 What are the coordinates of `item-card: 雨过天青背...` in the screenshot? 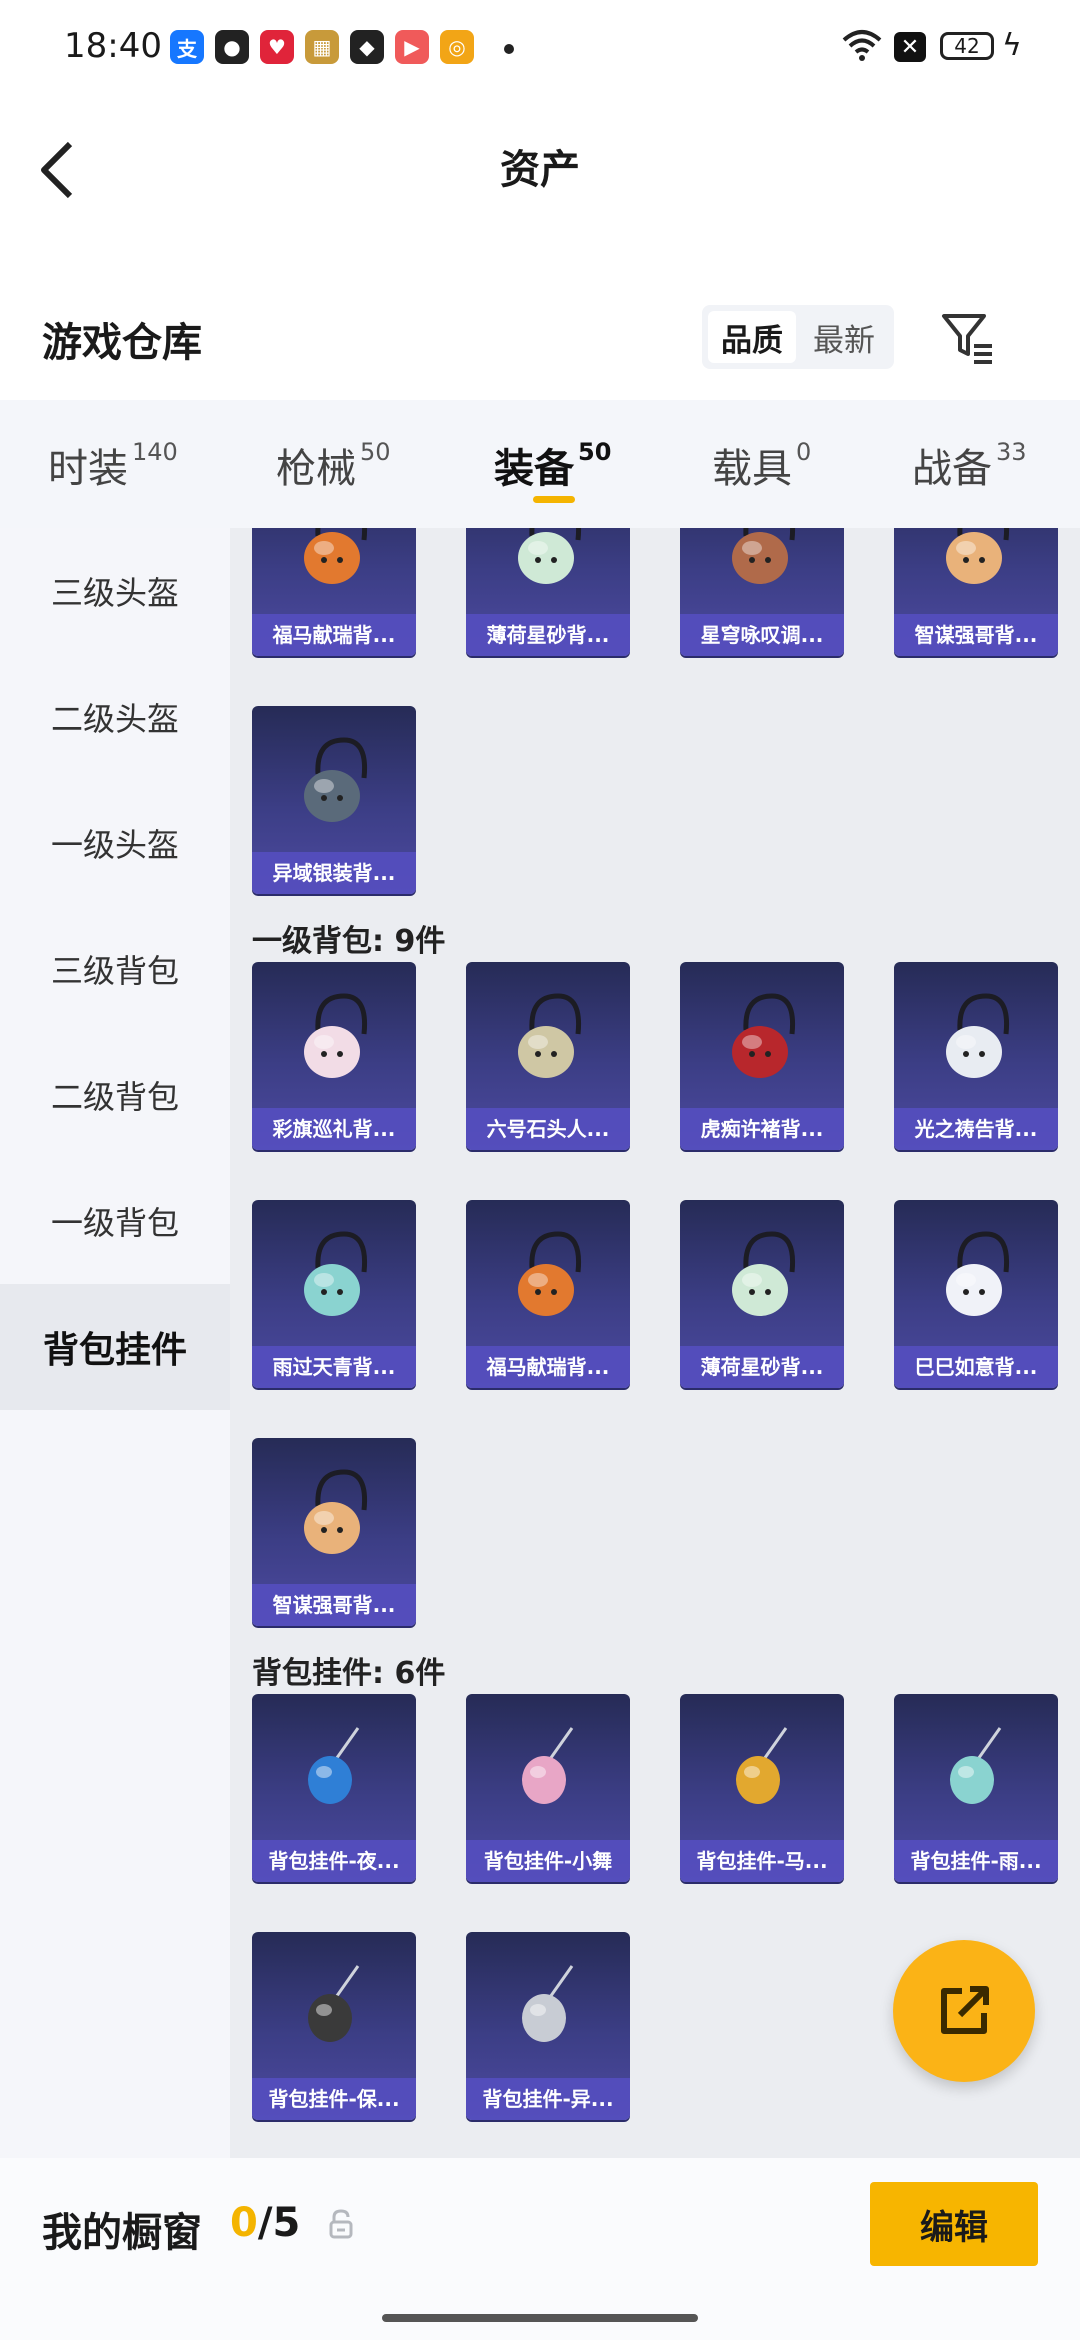 It's located at (334, 1294).